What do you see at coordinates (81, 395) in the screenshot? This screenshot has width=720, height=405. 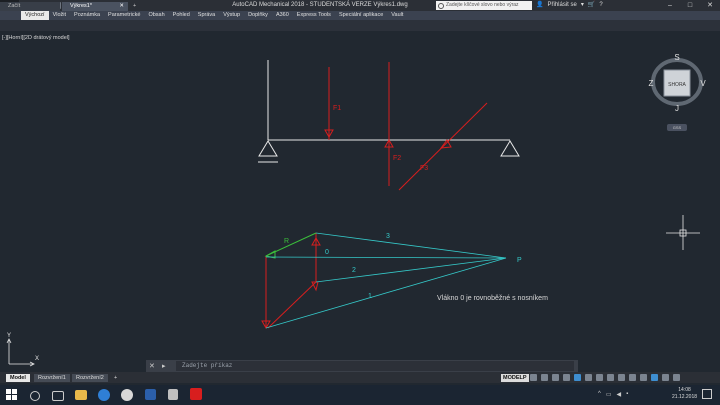 I see `file-explorer-icon` at bounding box center [81, 395].